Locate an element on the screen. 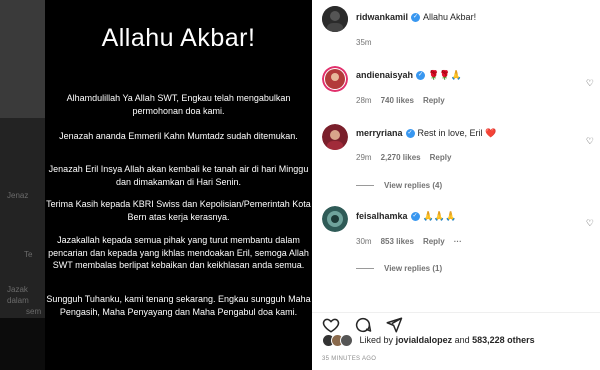 The width and height of the screenshot is (600, 370). comment-time: 29m is located at coordinates (364, 157).